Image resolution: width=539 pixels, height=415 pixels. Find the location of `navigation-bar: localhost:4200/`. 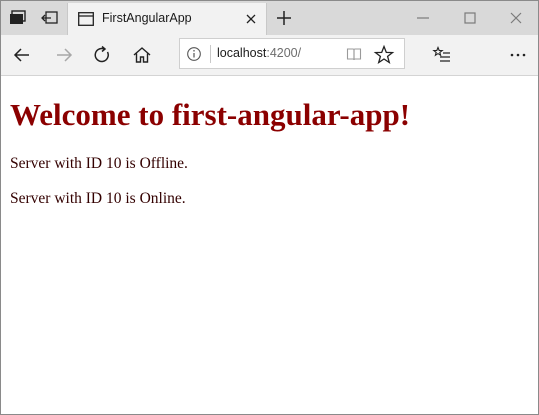

navigation-bar: localhost:4200/ is located at coordinates (269, 55).